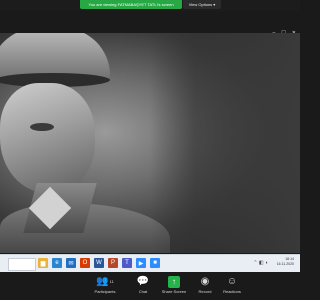 The image size is (320, 300). I want to click on taskbar-search-box, so click(22, 264).